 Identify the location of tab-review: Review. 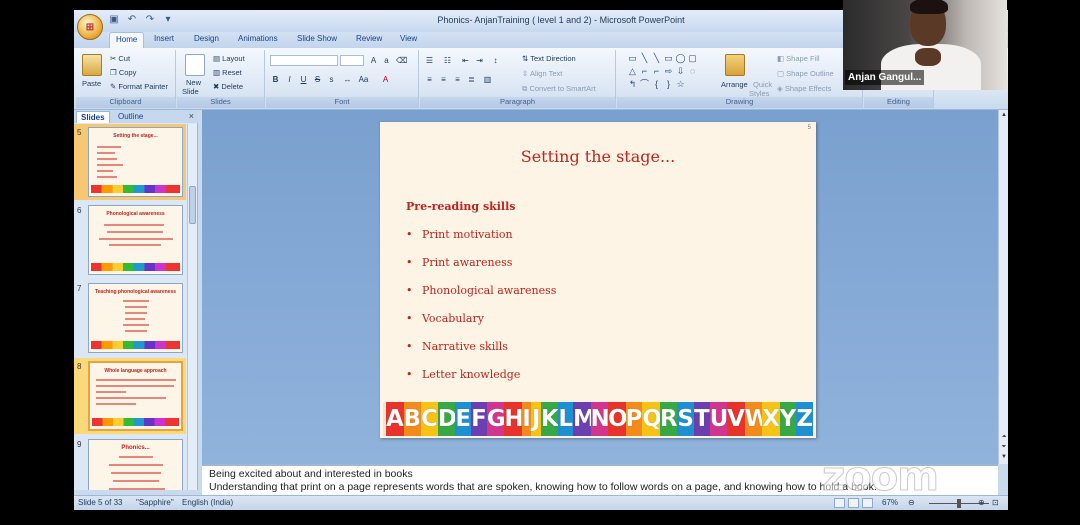
(369, 38).